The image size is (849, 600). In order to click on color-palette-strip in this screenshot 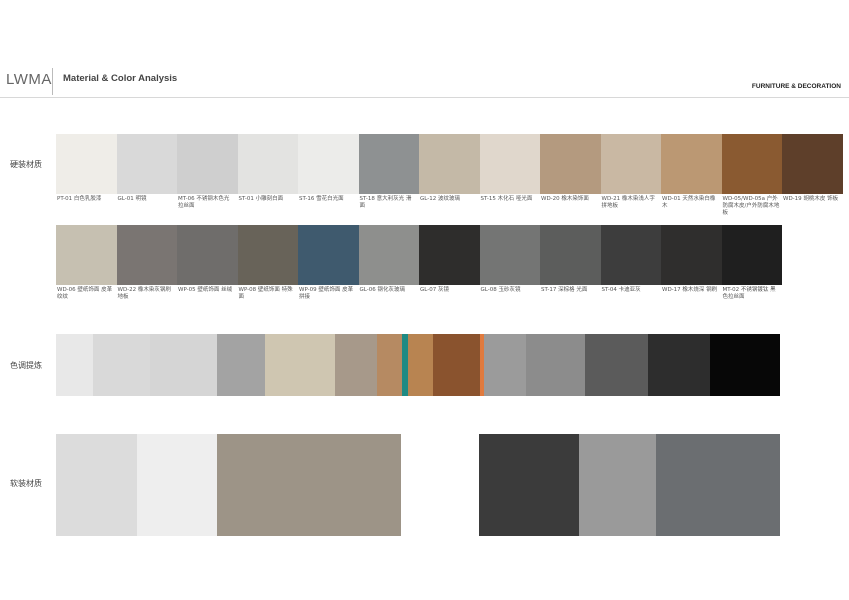, I will do `click(418, 365)`.